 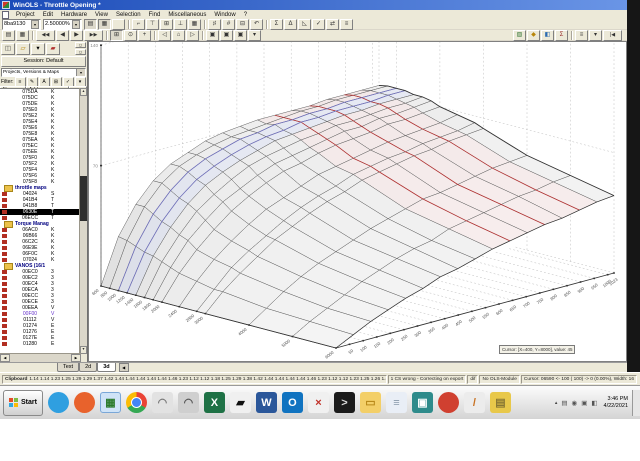 I want to click on collapse-pane-button: |◀, so click(x=612, y=35).